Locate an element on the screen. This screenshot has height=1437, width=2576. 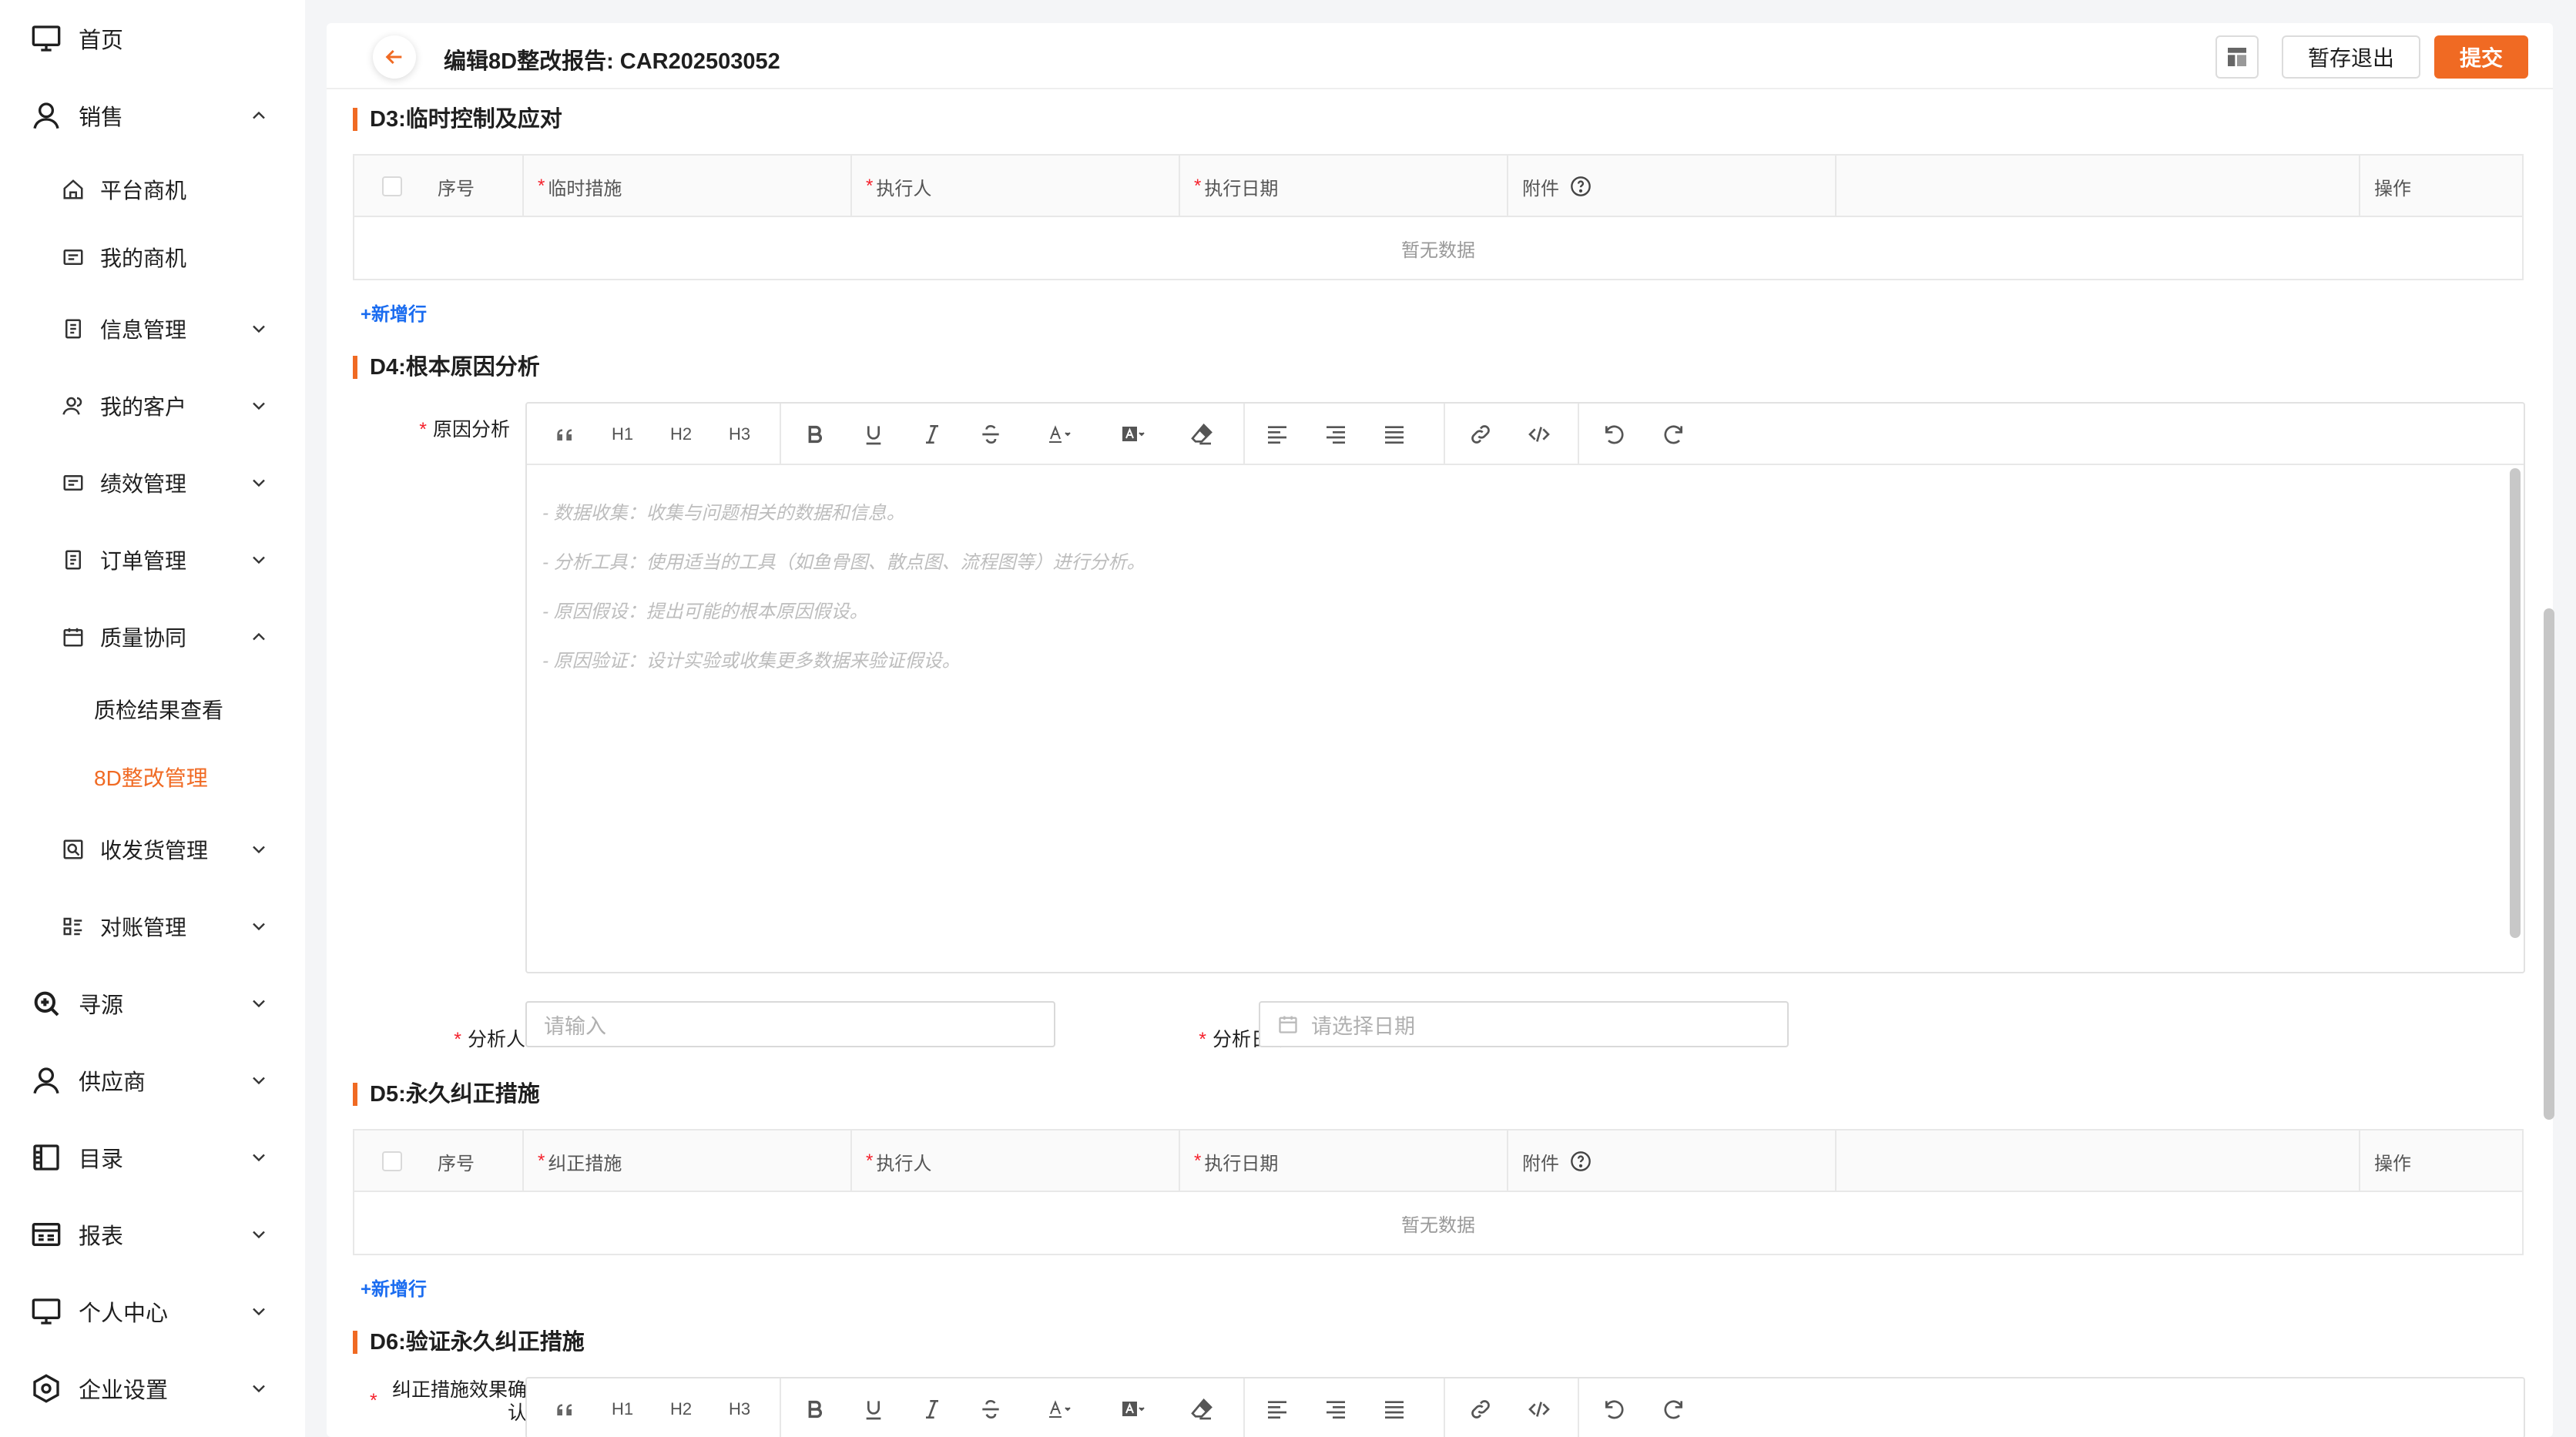
nav-label: 企业设置 is located at coordinates (124, 1390).